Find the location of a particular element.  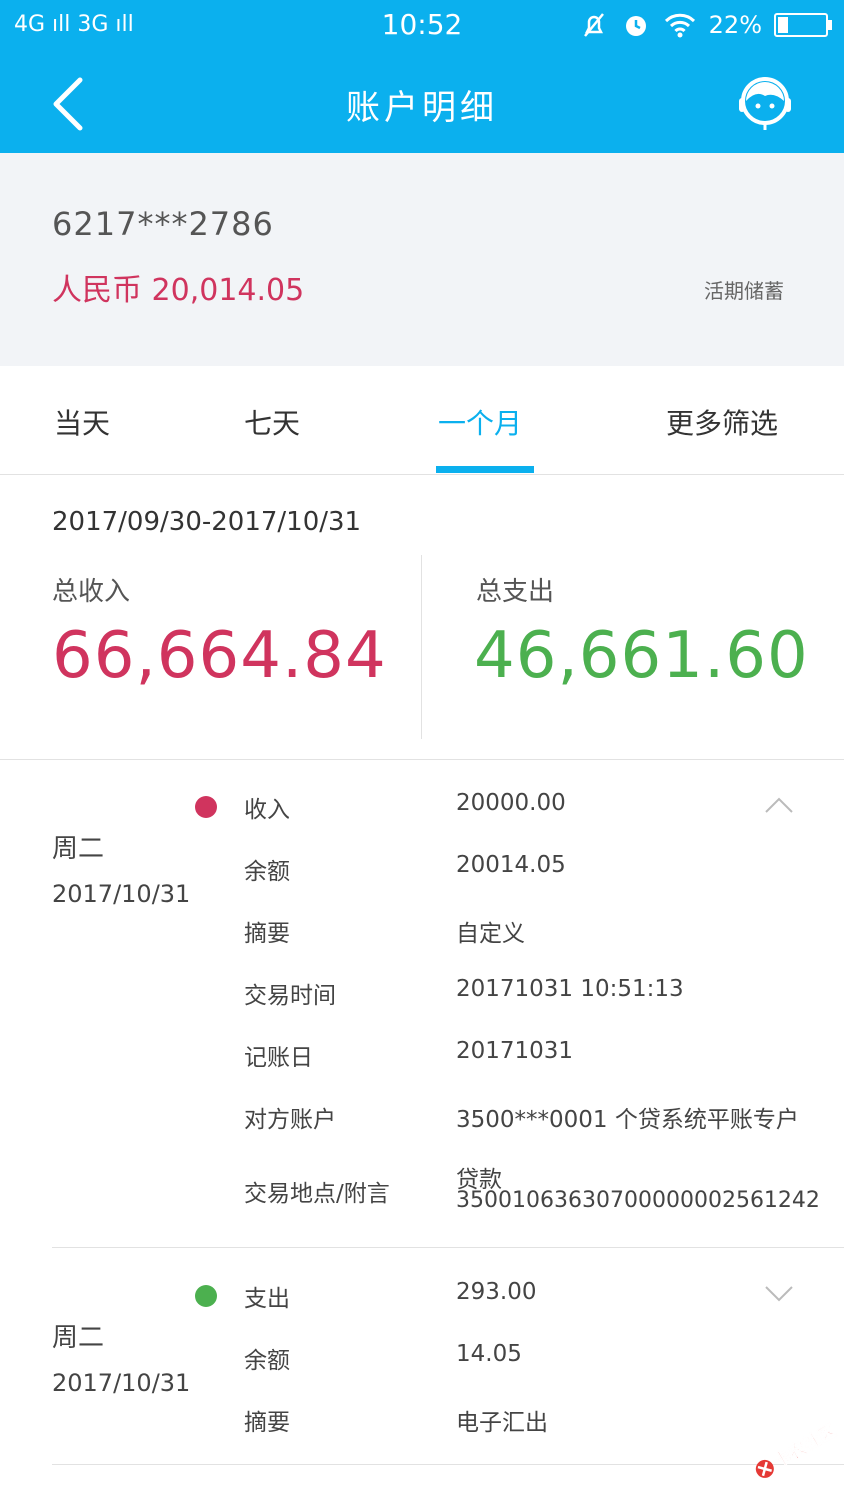

watermark-logo: 卡农社区 is located at coordinates (797, 1449).